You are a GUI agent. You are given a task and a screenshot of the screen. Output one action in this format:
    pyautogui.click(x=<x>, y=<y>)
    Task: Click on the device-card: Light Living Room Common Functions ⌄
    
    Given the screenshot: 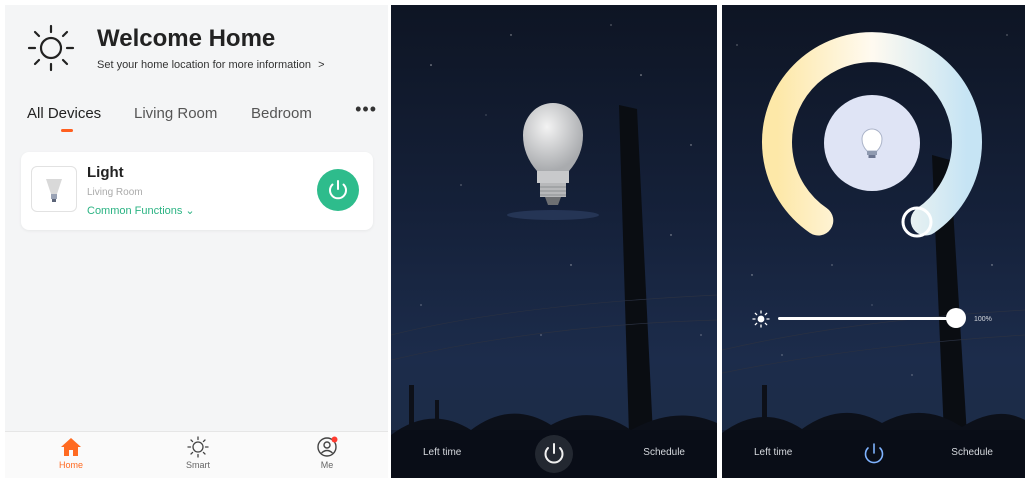 What is the action you would take?
    pyautogui.click(x=197, y=191)
    